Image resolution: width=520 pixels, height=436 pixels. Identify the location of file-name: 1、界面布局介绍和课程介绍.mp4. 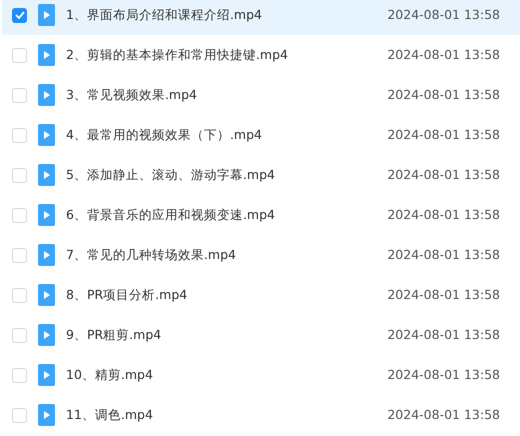
(164, 15).